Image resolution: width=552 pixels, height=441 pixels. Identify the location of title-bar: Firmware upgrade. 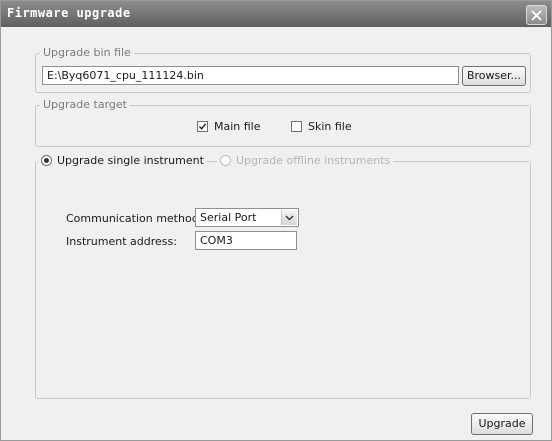
(276, 14).